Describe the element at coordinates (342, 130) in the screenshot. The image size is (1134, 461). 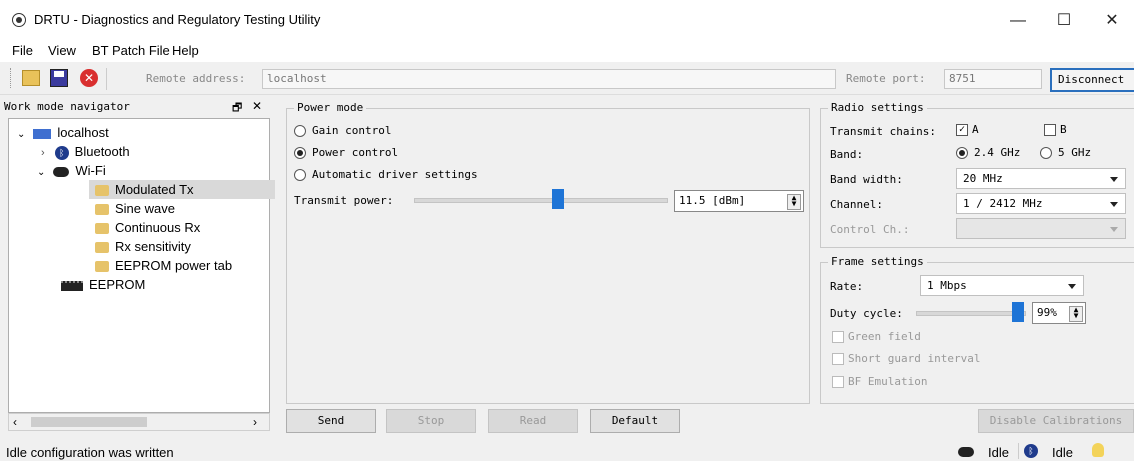
I see `radio-gain-control: Gain control` at that location.